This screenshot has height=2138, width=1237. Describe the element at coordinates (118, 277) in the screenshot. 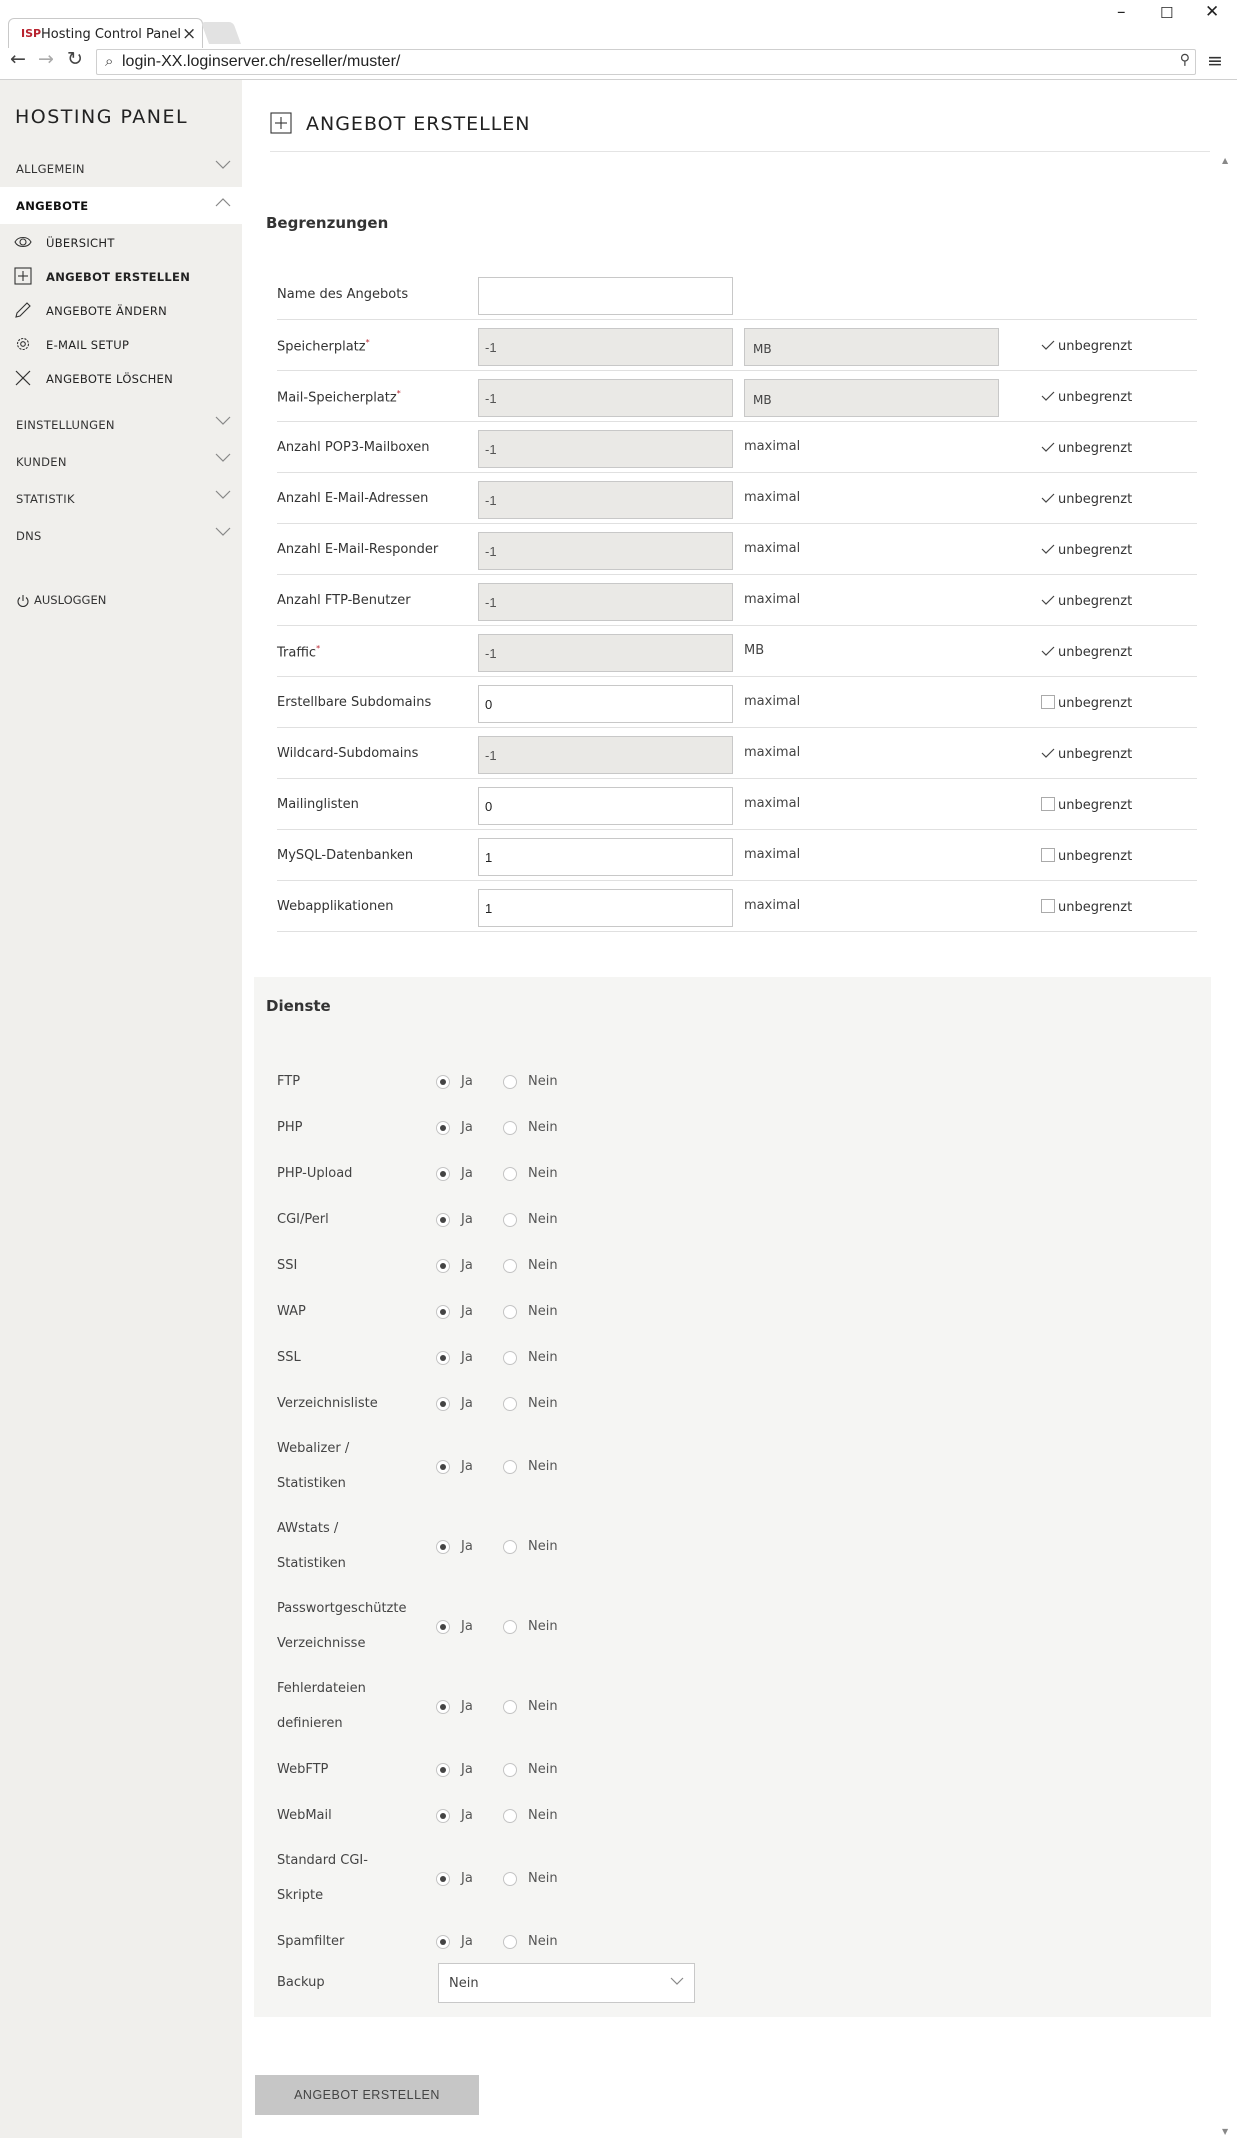

I see `sidebar-item-label: ANGEBOT ERSTELLEN` at that location.